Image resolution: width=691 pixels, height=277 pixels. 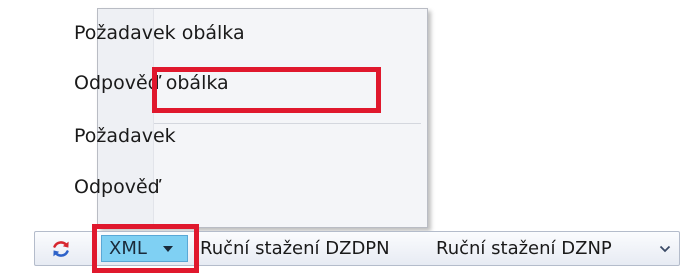 What do you see at coordinates (665, 248) in the screenshot?
I see `chevron-down-icon` at bounding box center [665, 248].